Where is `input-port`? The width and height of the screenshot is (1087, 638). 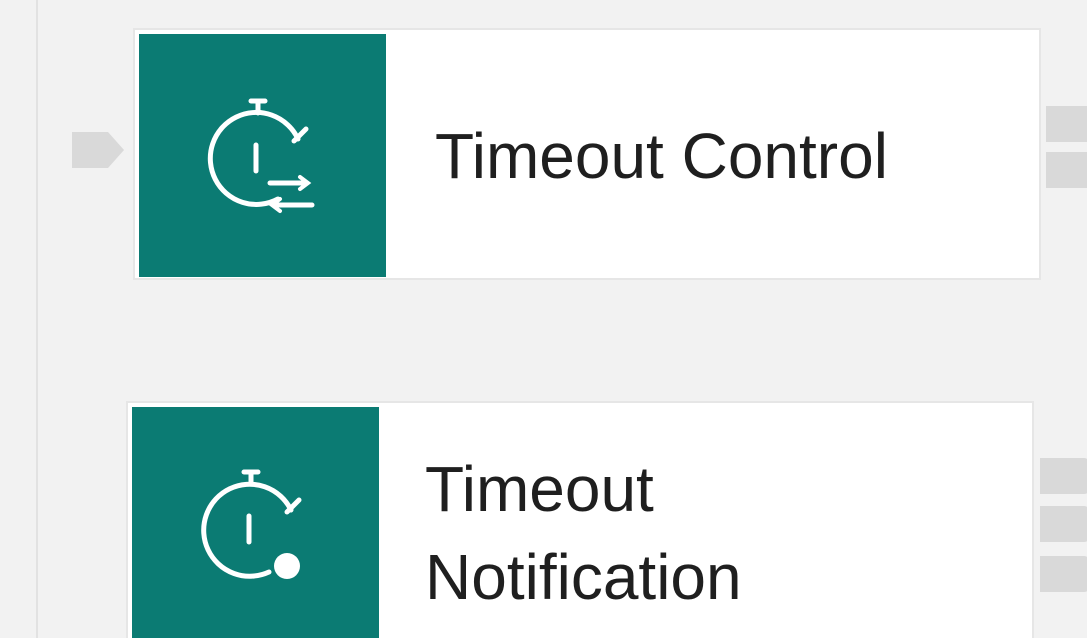
input-port is located at coordinates (98, 150).